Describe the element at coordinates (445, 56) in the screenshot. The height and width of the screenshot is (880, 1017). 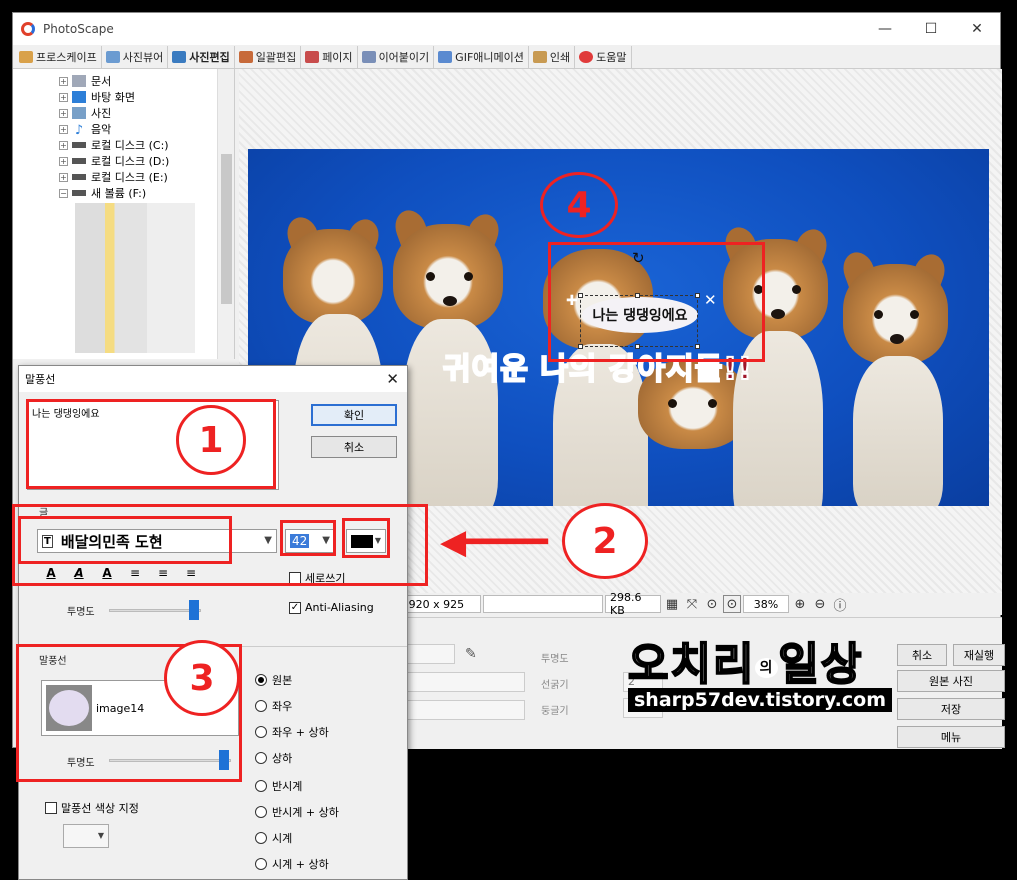
I see `gif-tab-icon` at that location.